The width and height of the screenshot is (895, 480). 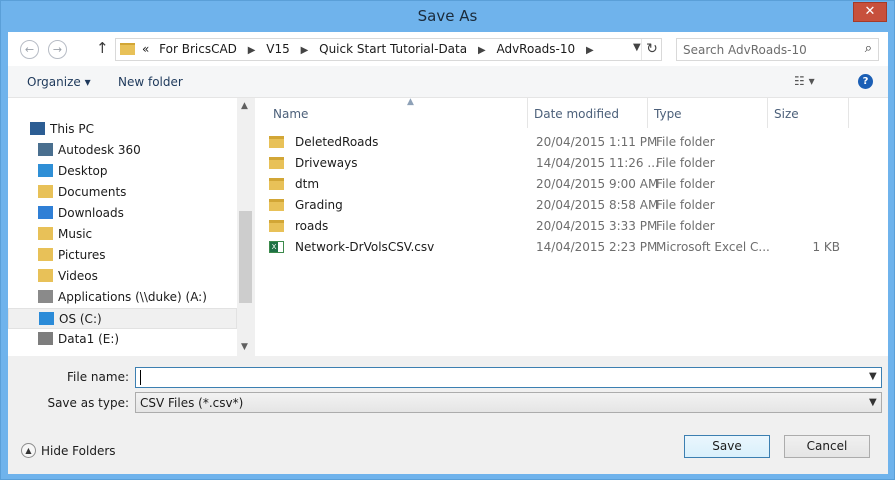 I want to click on close-button: ✕, so click(x=870, y=12).